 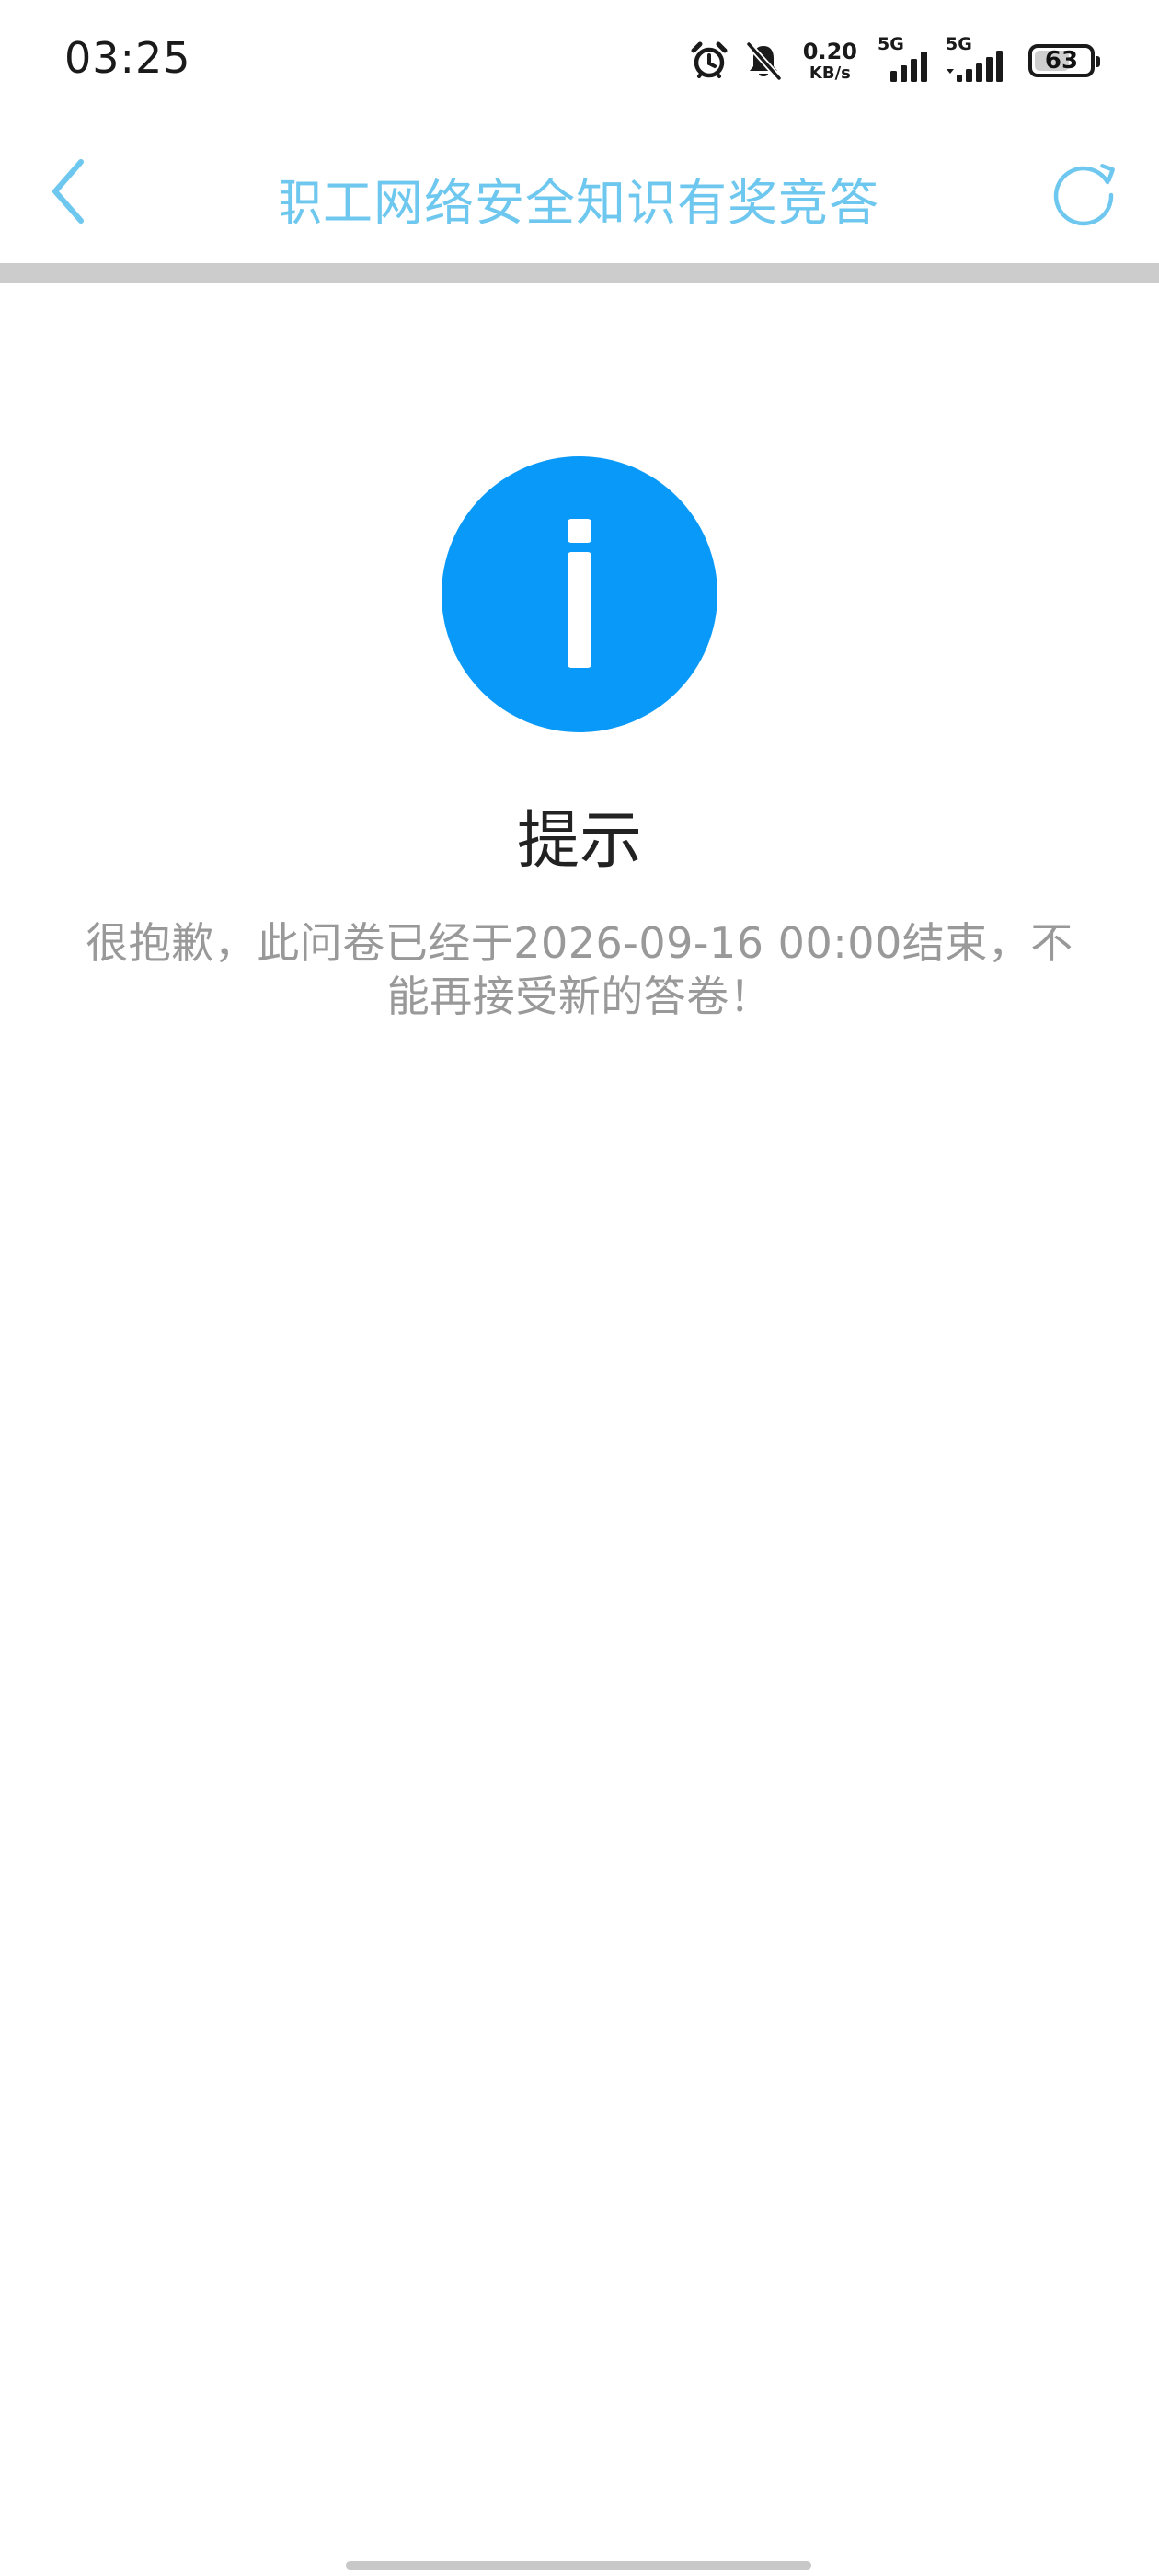 I want to click on network-speed-value: 0.20, so click(x=829, y=51).